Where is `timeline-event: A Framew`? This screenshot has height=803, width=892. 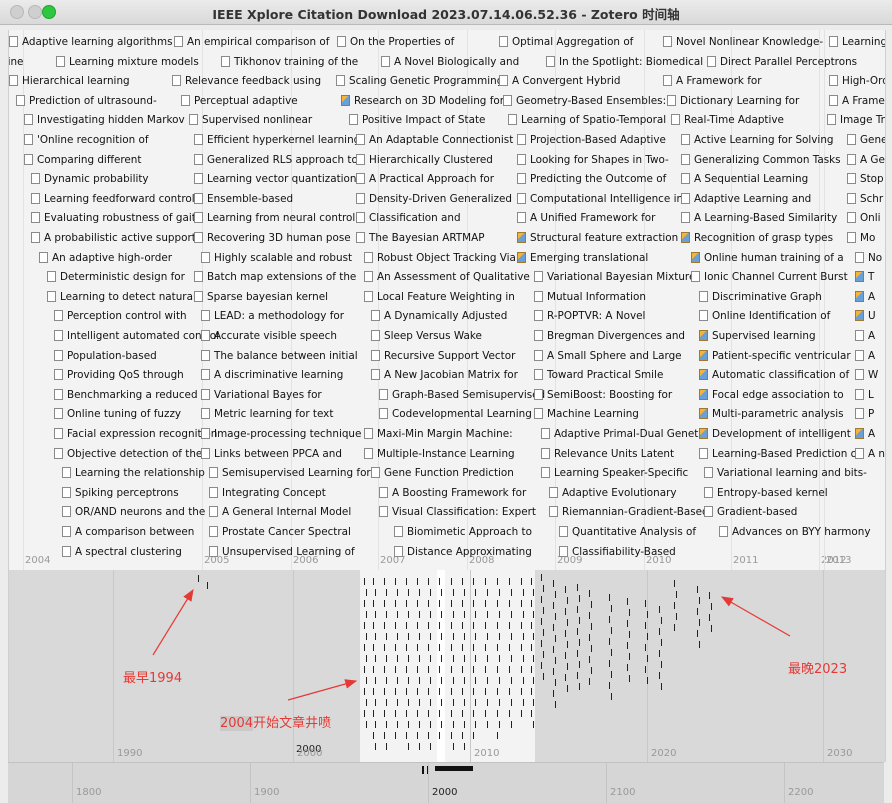 timeline-event: A Framew is located at coordinates (857, 101).